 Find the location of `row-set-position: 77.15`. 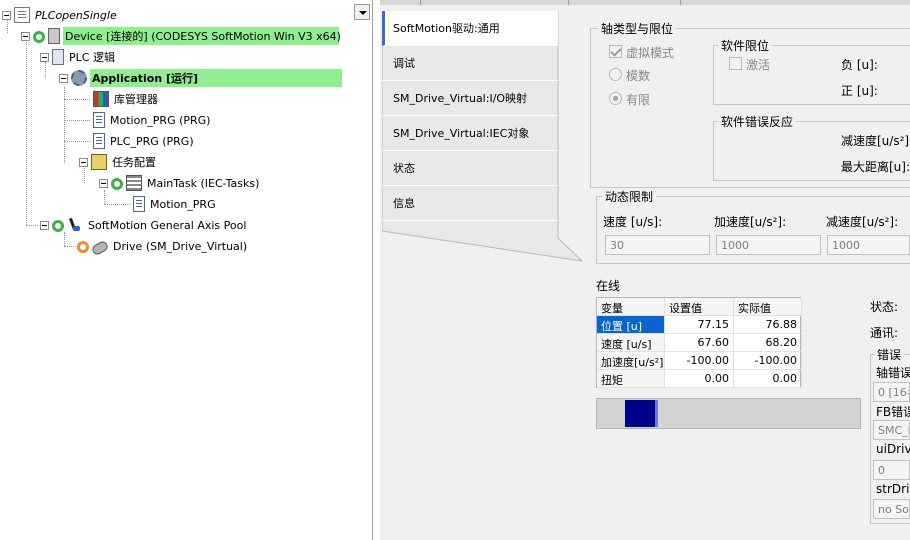

row-set-position: 77.15 is located at coordinates (699, 325).